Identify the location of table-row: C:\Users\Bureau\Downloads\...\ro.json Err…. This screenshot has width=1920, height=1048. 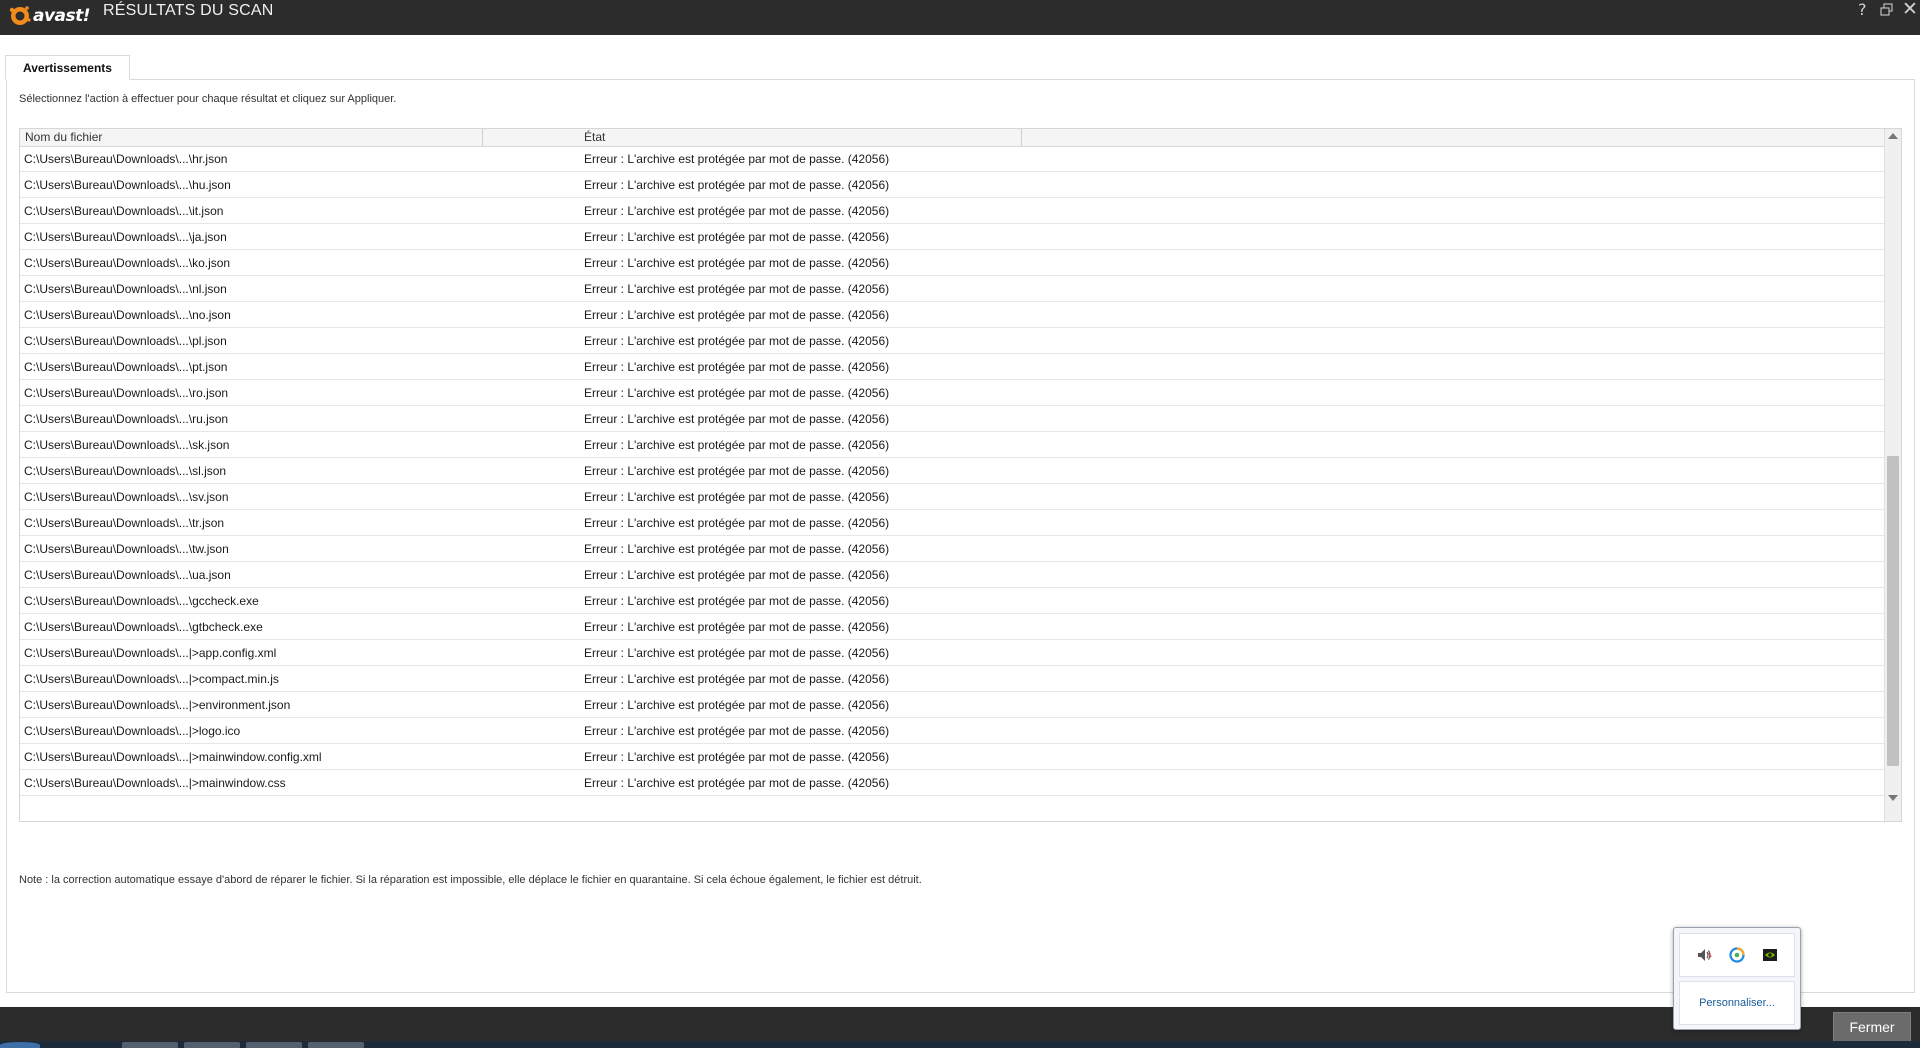
(952, 393).